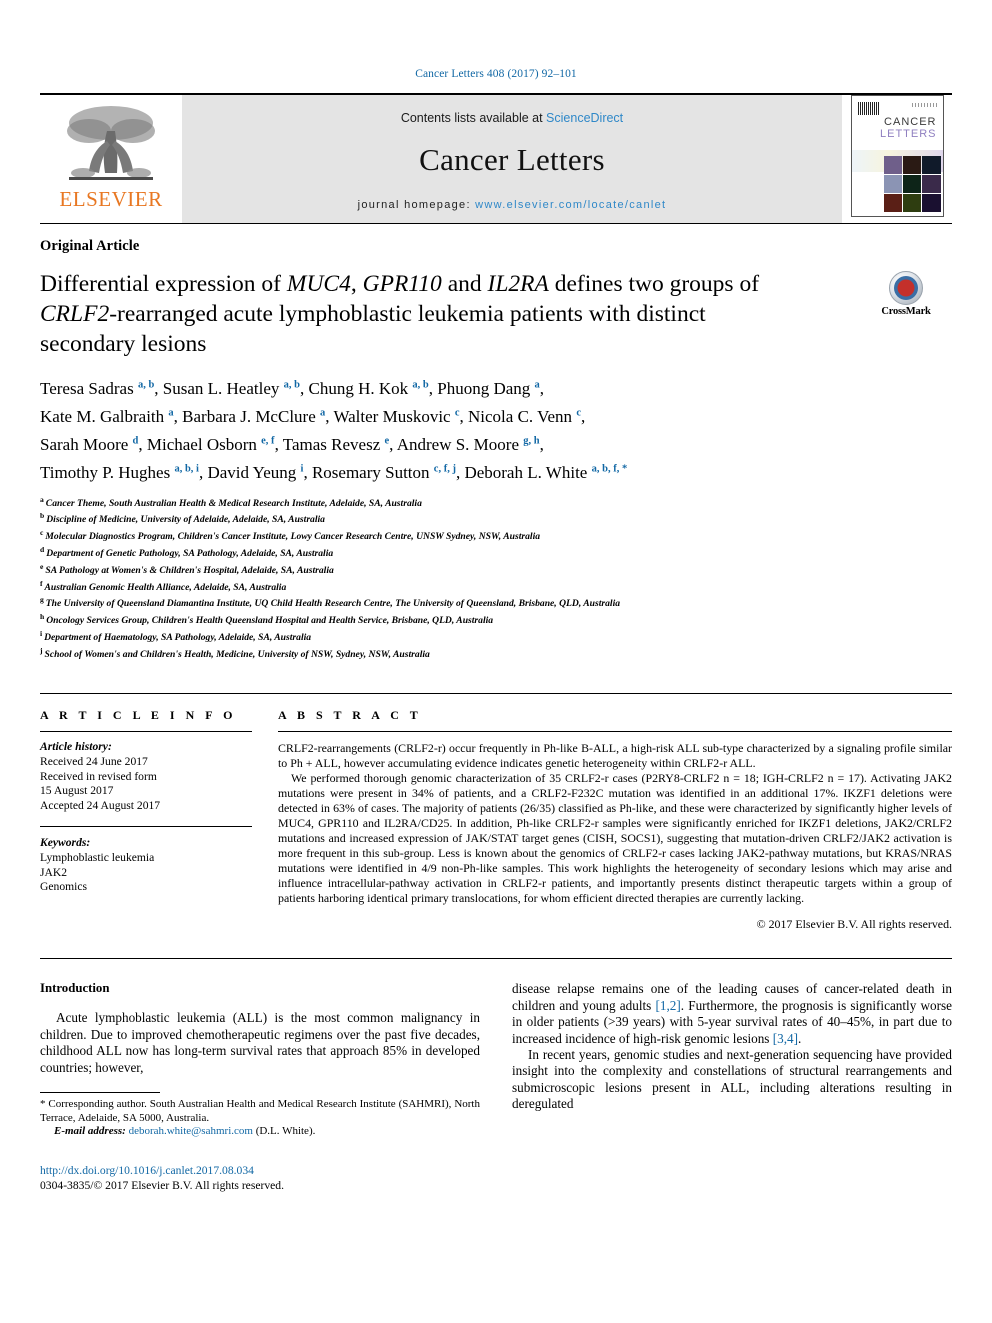  I want to click on homepage-prefix: journal homepage:, so click(416, 205).